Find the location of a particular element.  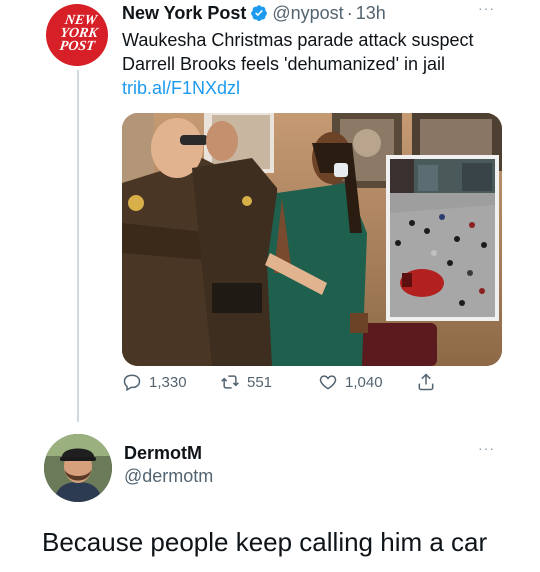

tweet-actions: 1,330 551 1,040 is located at coordinates (292, 385).